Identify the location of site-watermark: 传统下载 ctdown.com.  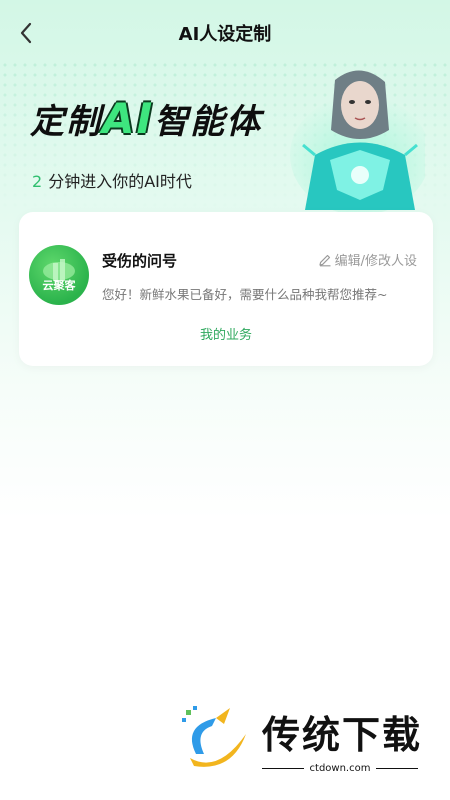
(300, 741).